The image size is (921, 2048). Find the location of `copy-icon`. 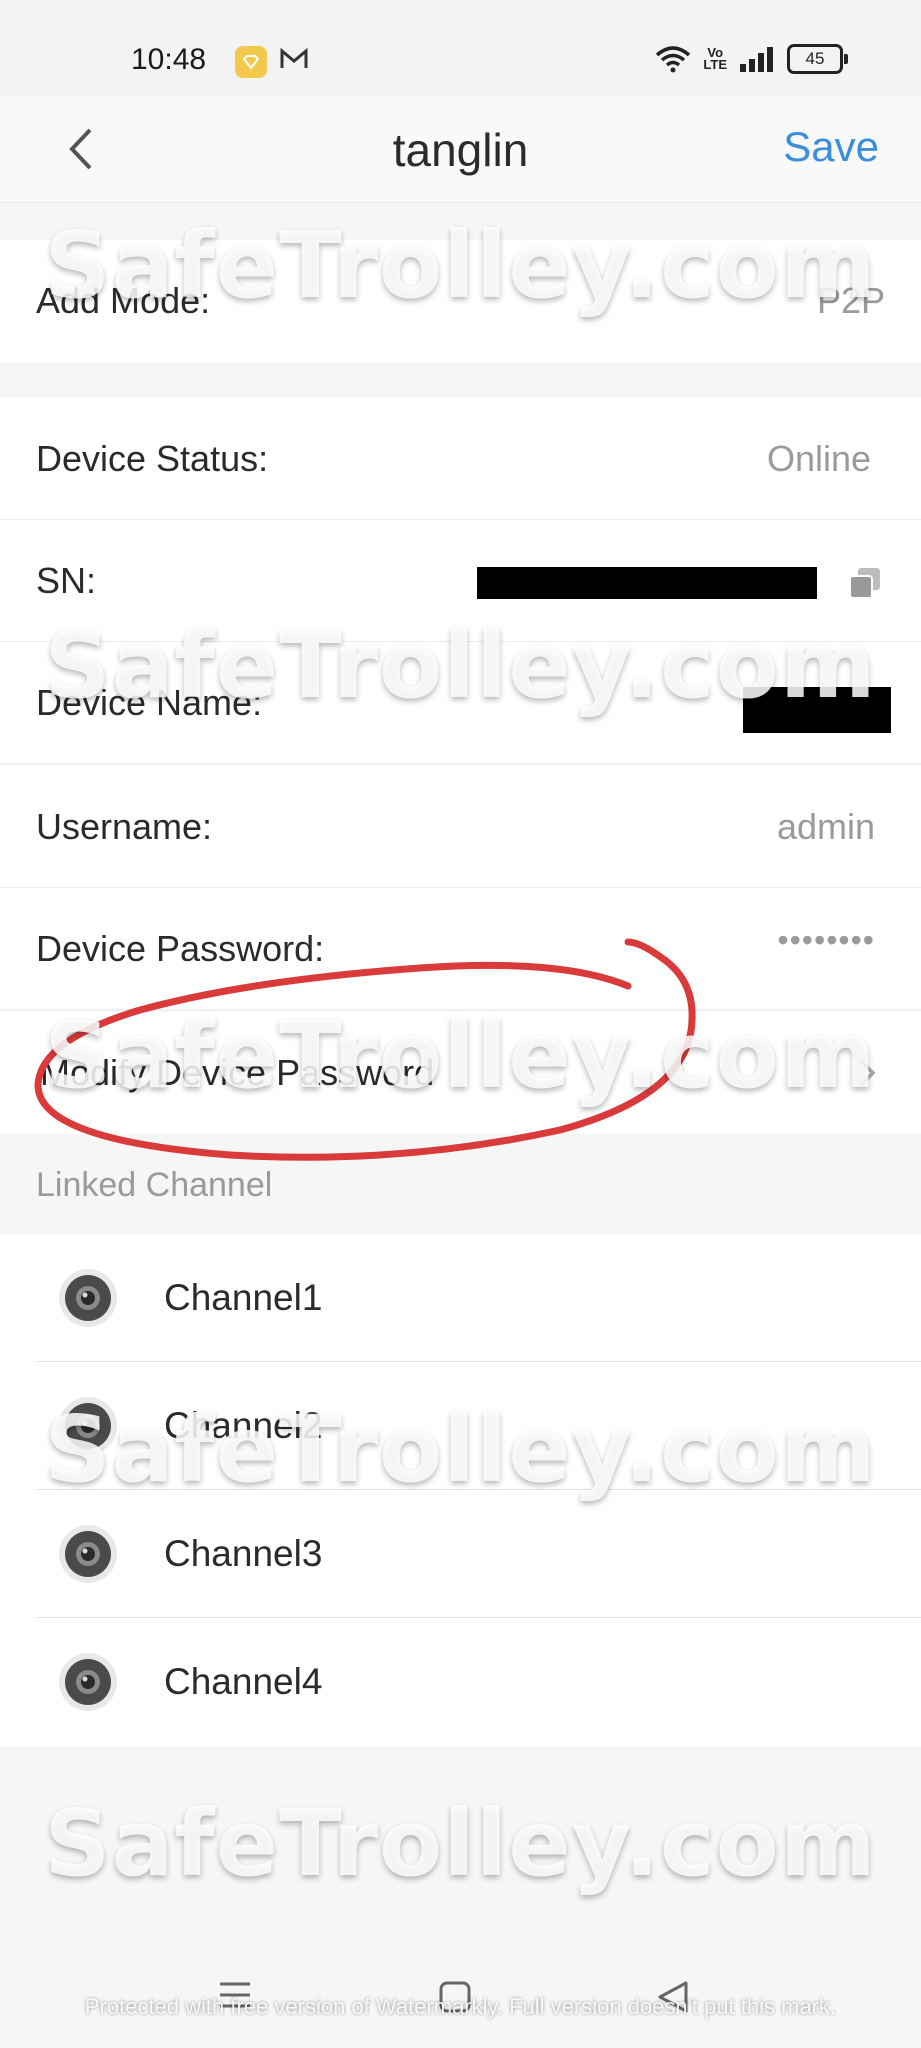

copy-icon is located at coordinates (864, 583).